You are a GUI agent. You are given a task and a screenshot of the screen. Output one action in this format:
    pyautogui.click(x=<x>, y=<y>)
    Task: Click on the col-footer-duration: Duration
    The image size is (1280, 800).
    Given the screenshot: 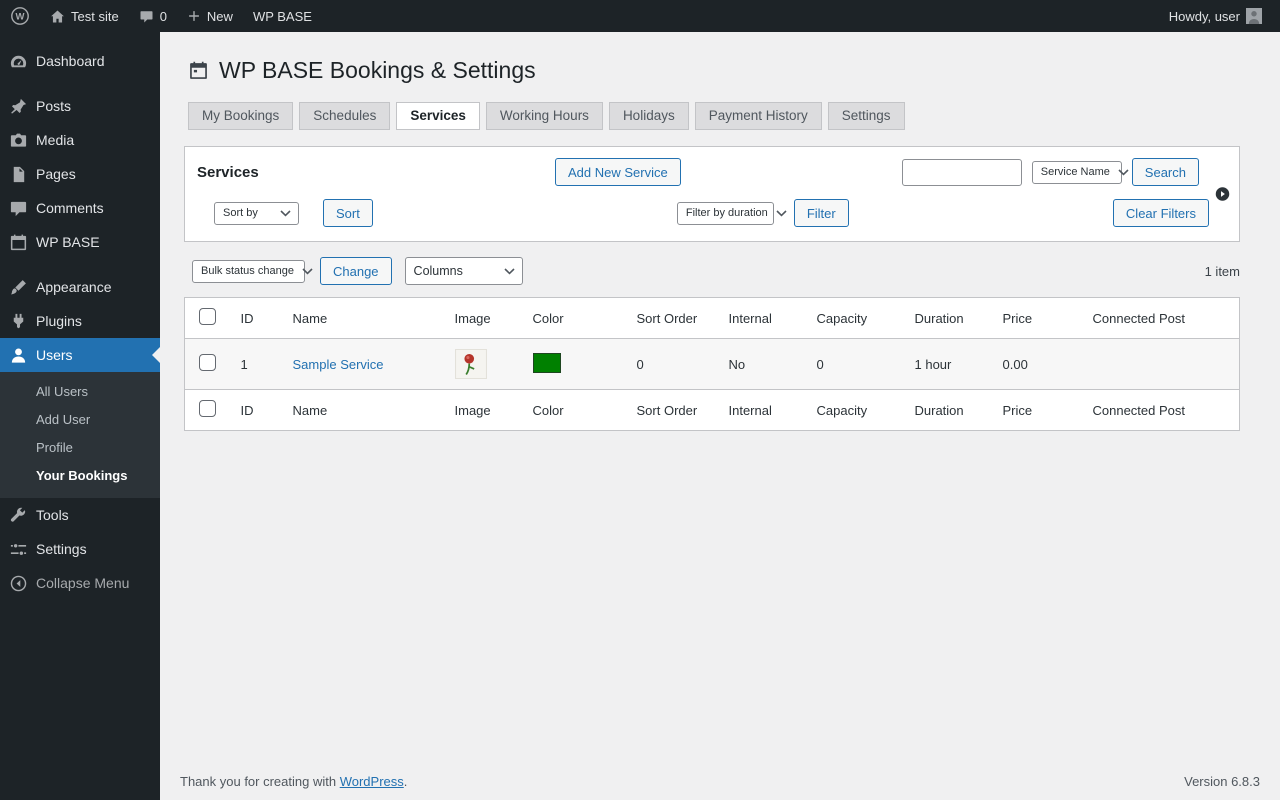 What is the action you would take?
    pyautogui.click(x=948, y=410)
    